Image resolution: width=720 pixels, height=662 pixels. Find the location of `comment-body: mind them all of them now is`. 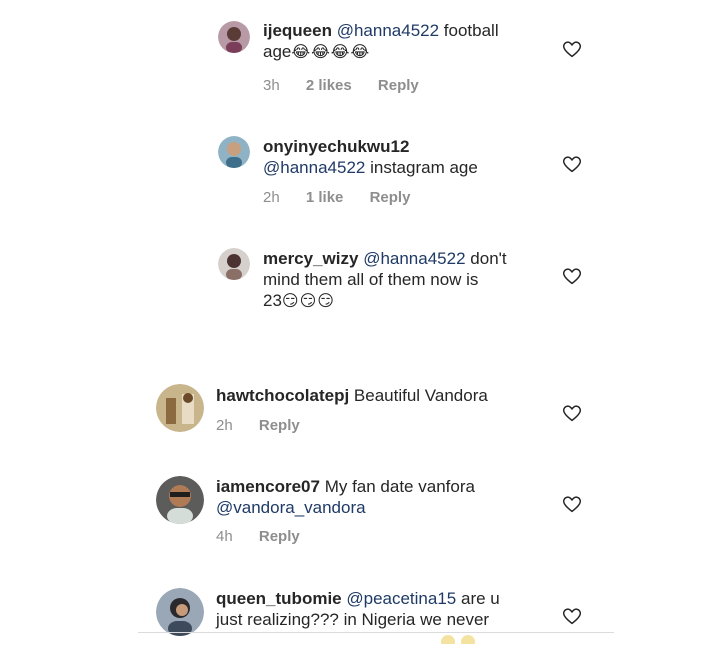

comment-body: mind them all of them now is is located at coordinates (371, 279).